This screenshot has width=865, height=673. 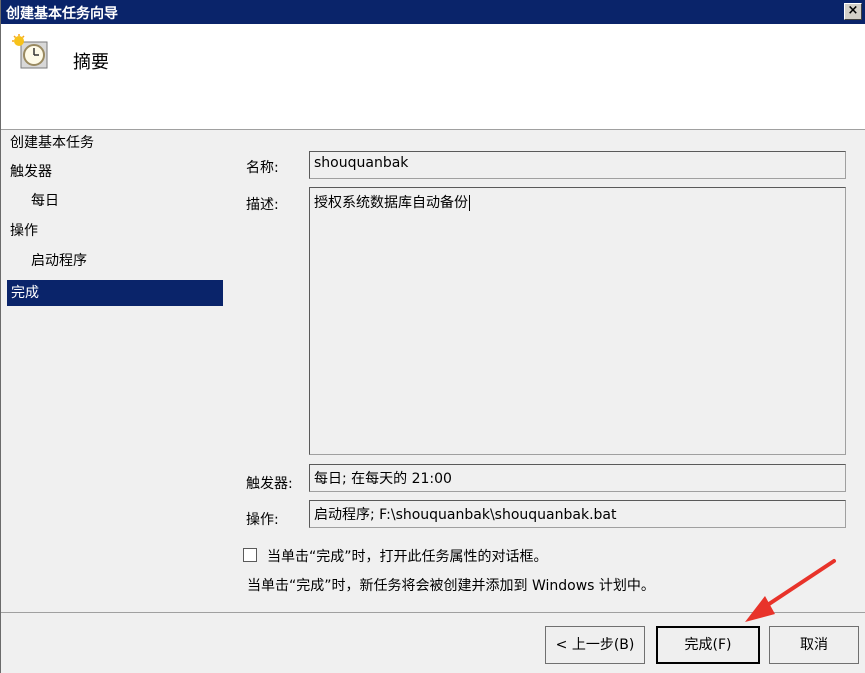 I want to click on description-label: 描述:, so click(x=262, y=205).